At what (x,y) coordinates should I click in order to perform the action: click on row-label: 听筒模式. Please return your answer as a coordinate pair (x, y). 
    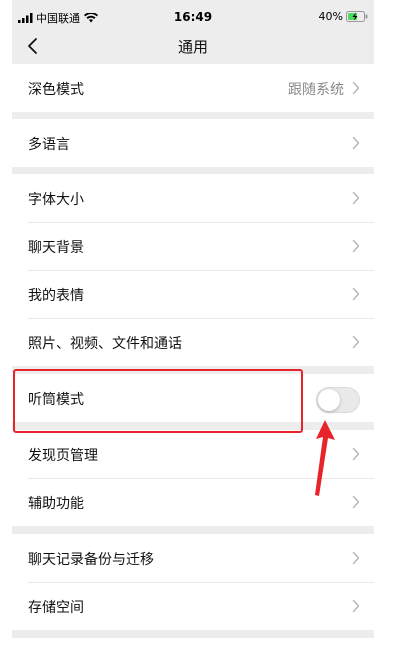
    Looking at the image, I should click on (56, 400).